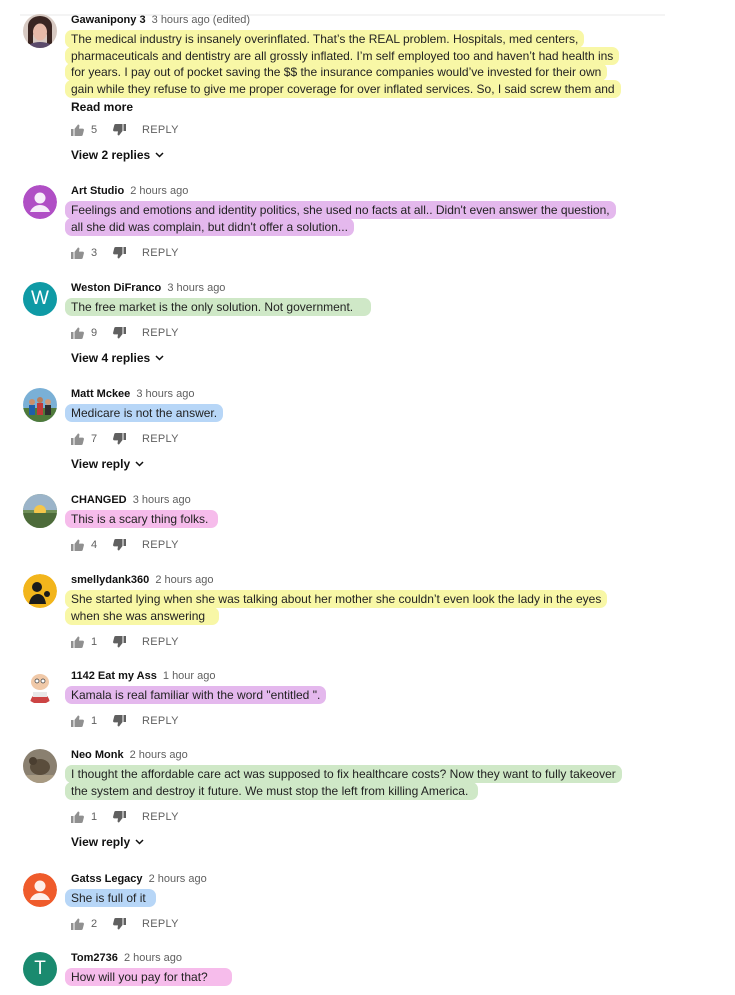  I want to click on comment-author: smellydank360, so click(110, 580).